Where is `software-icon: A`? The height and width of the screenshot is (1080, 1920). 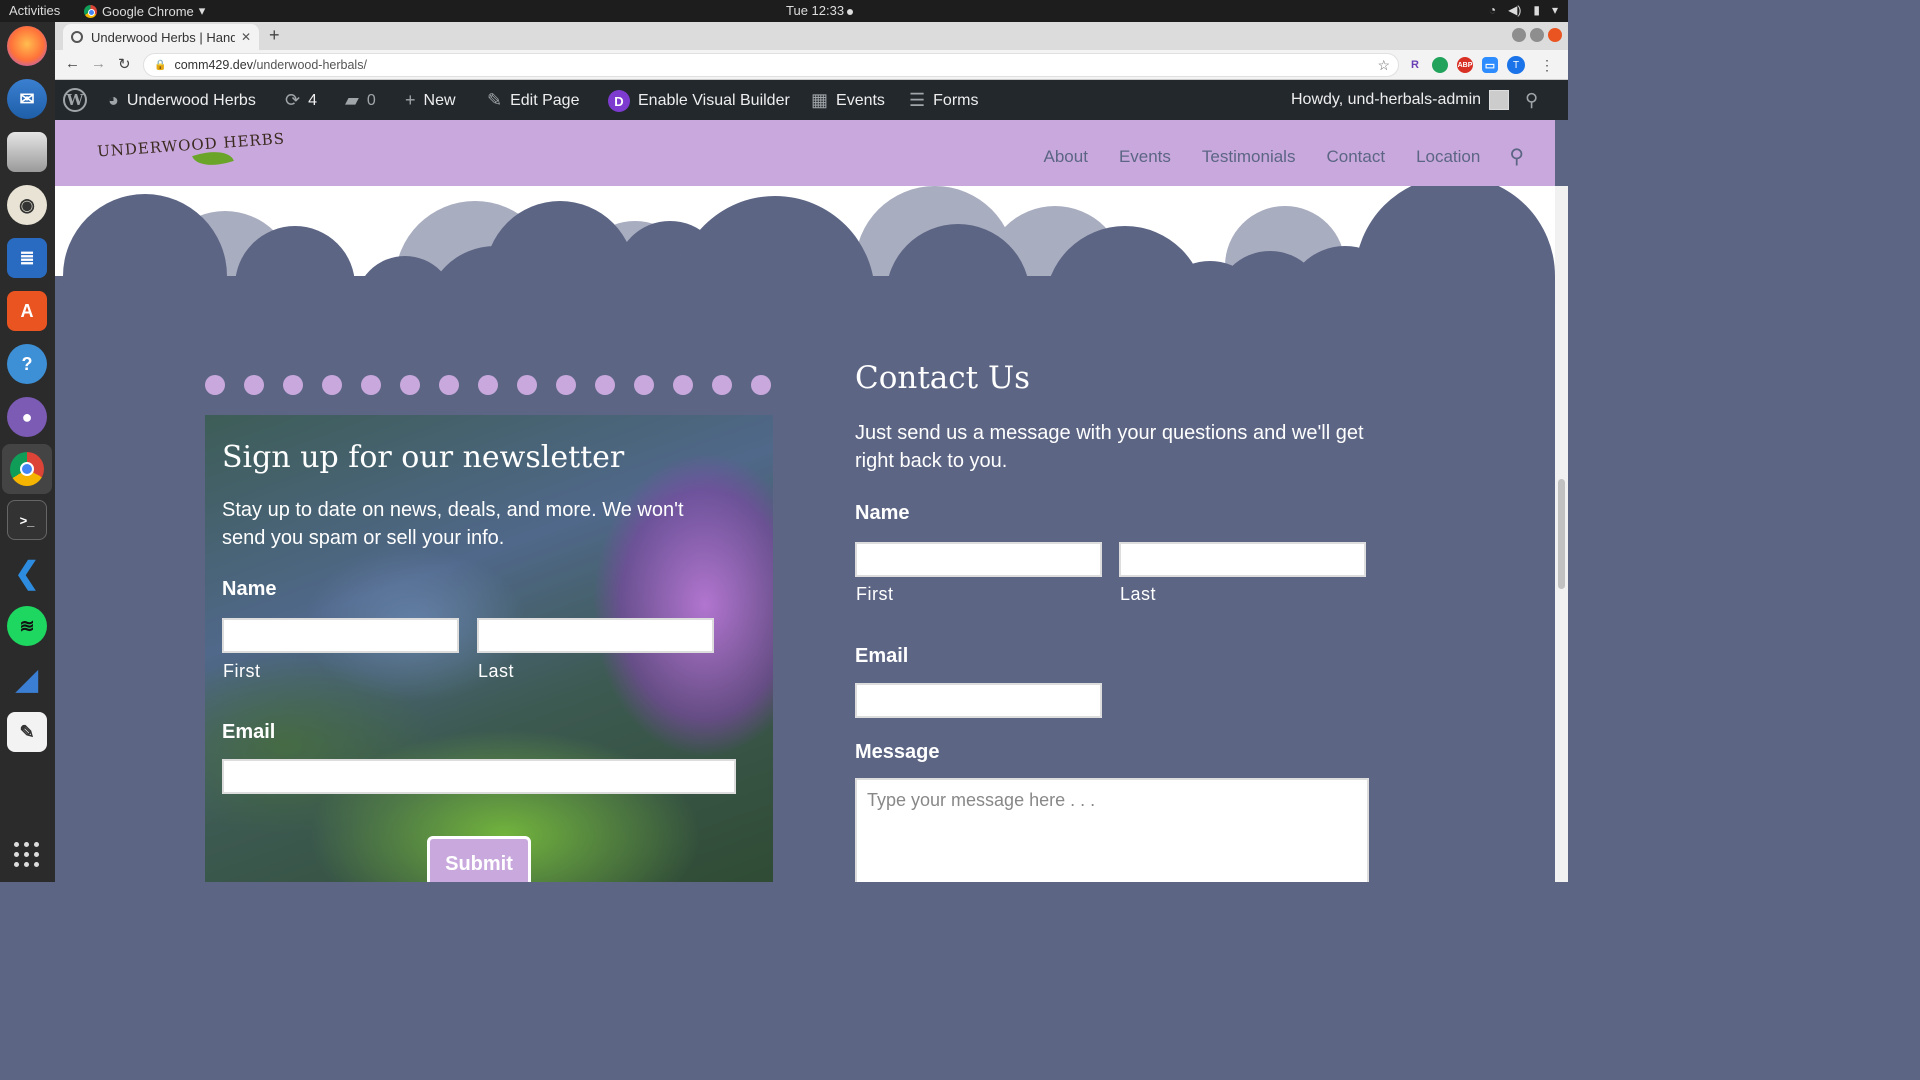
software-icon: A is located at coordinates (27, 311).